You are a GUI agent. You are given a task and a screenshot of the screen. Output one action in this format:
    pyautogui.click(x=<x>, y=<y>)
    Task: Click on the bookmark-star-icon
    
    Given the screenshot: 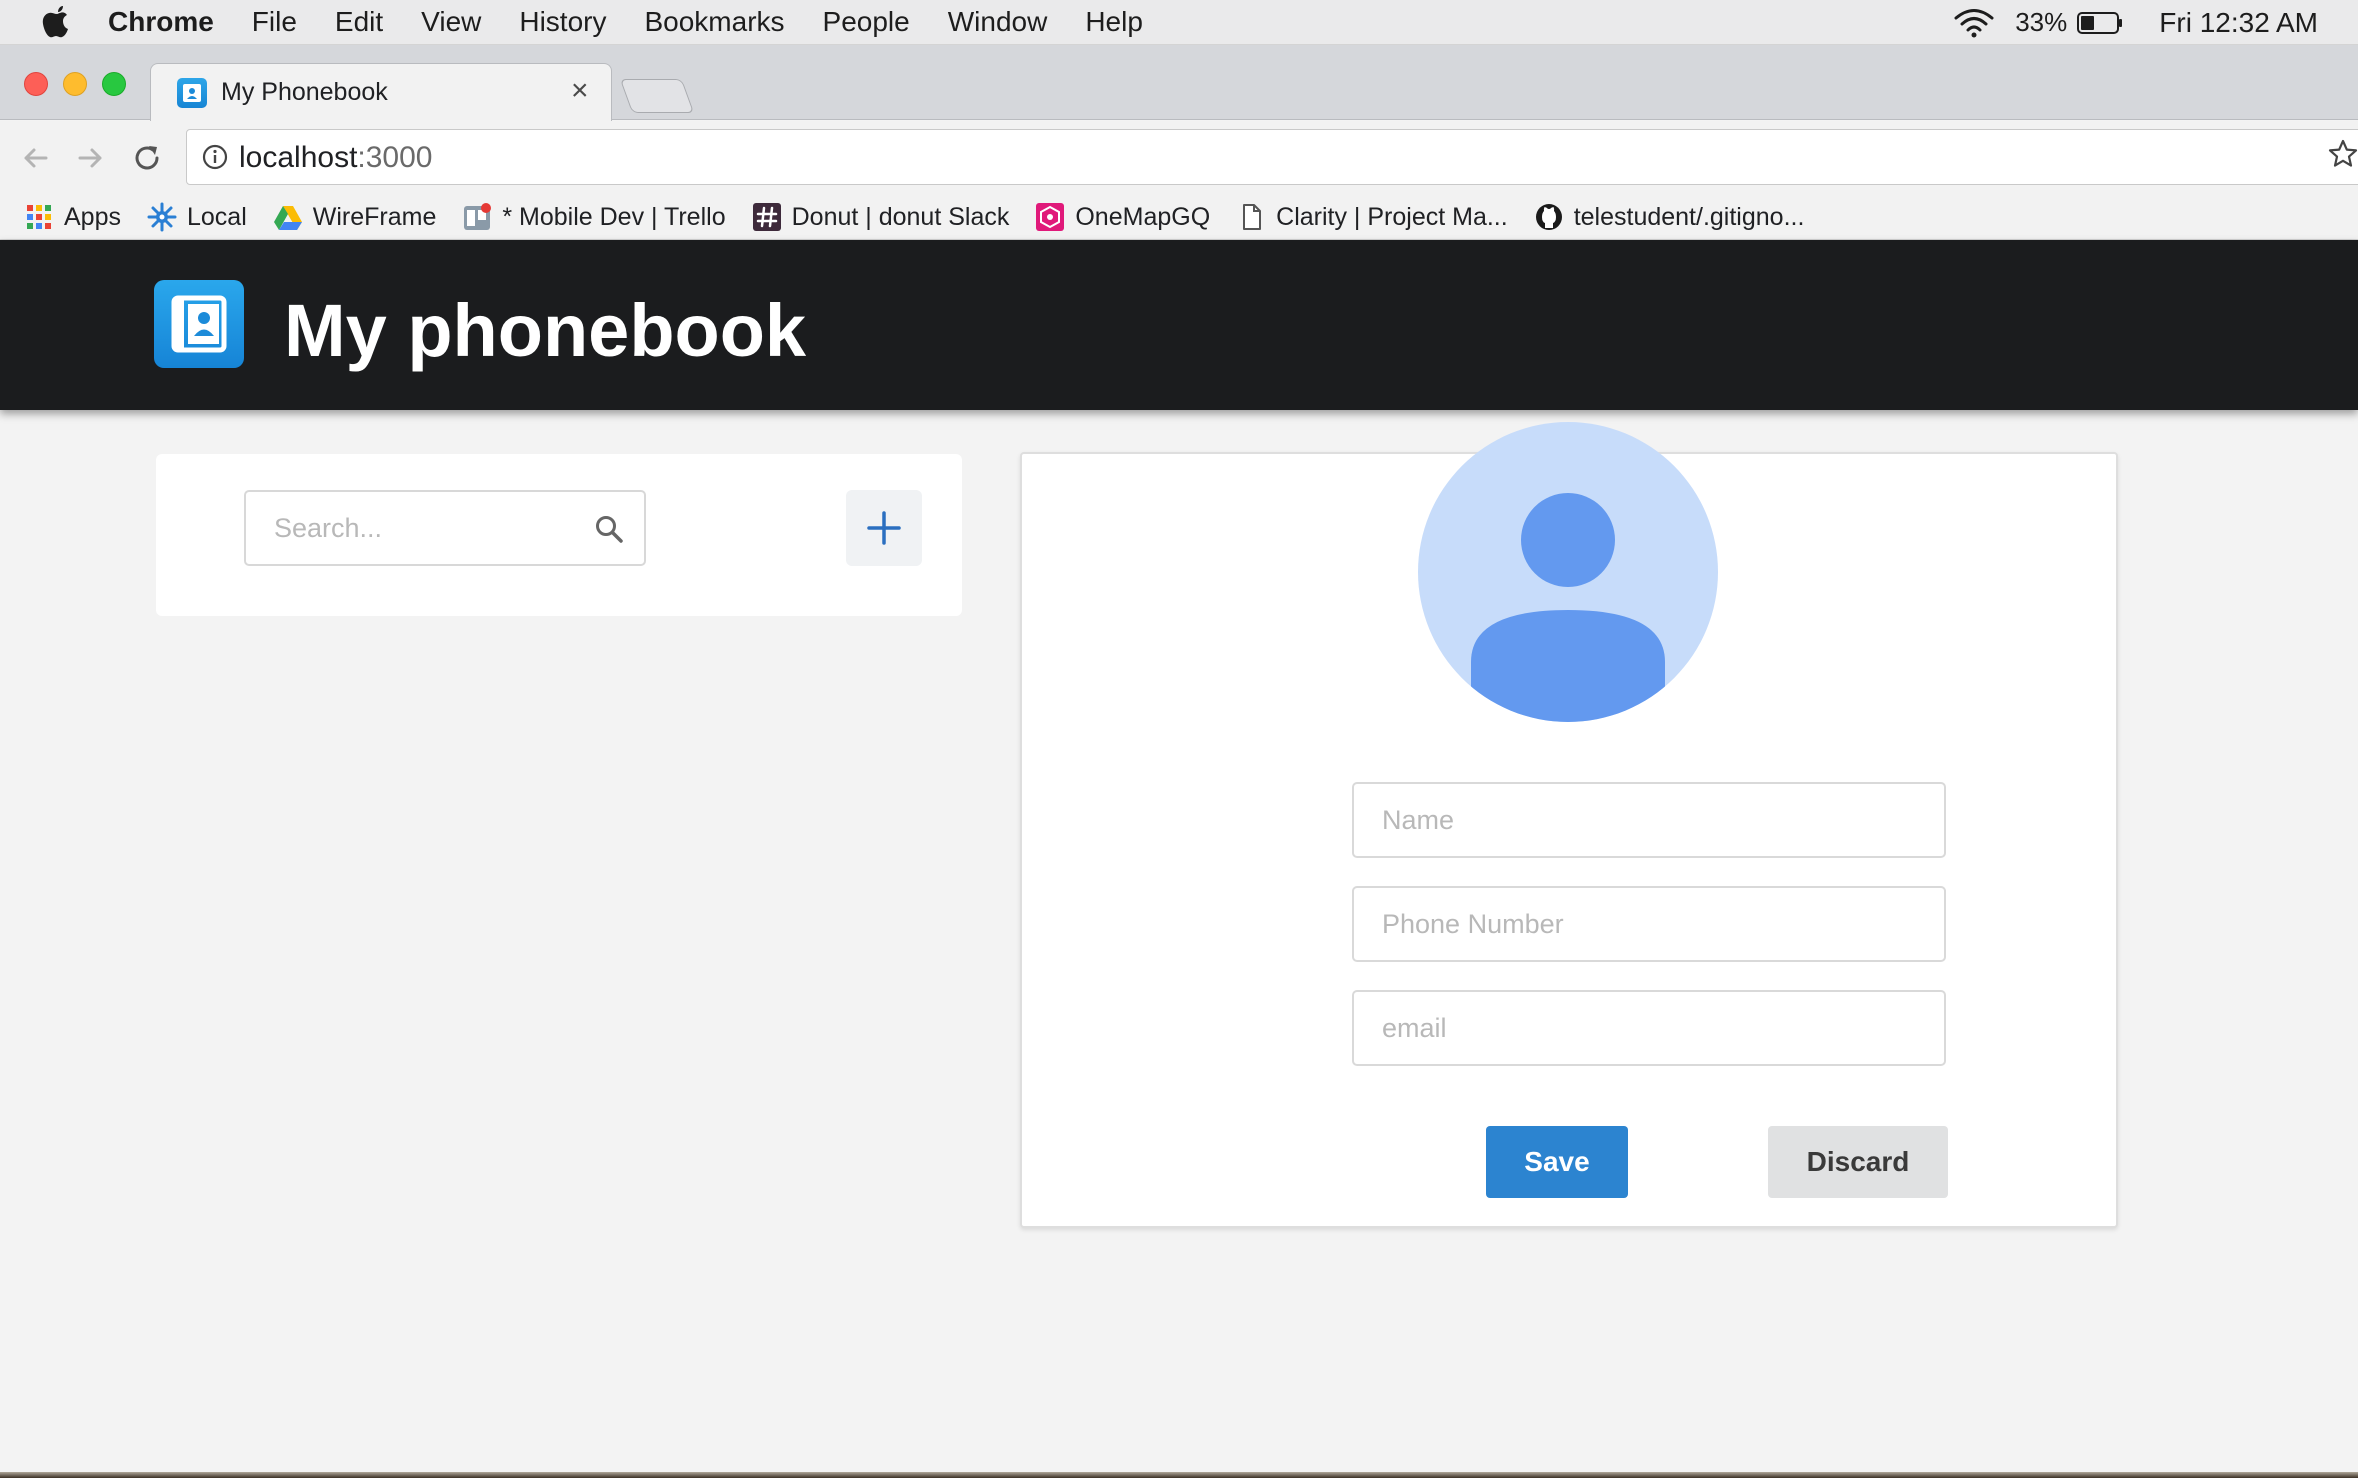 What is the action you would take?
    pyautogui.click(x=2342, y=154)
    